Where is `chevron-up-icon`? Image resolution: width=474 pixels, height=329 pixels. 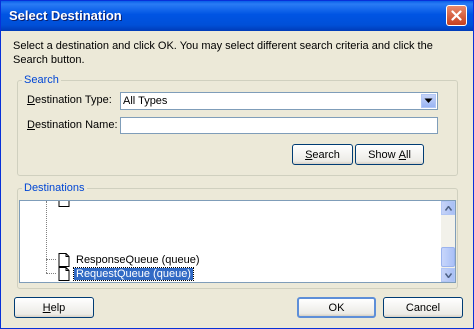
chevron-up-icon is located at coordinates (448, 208).